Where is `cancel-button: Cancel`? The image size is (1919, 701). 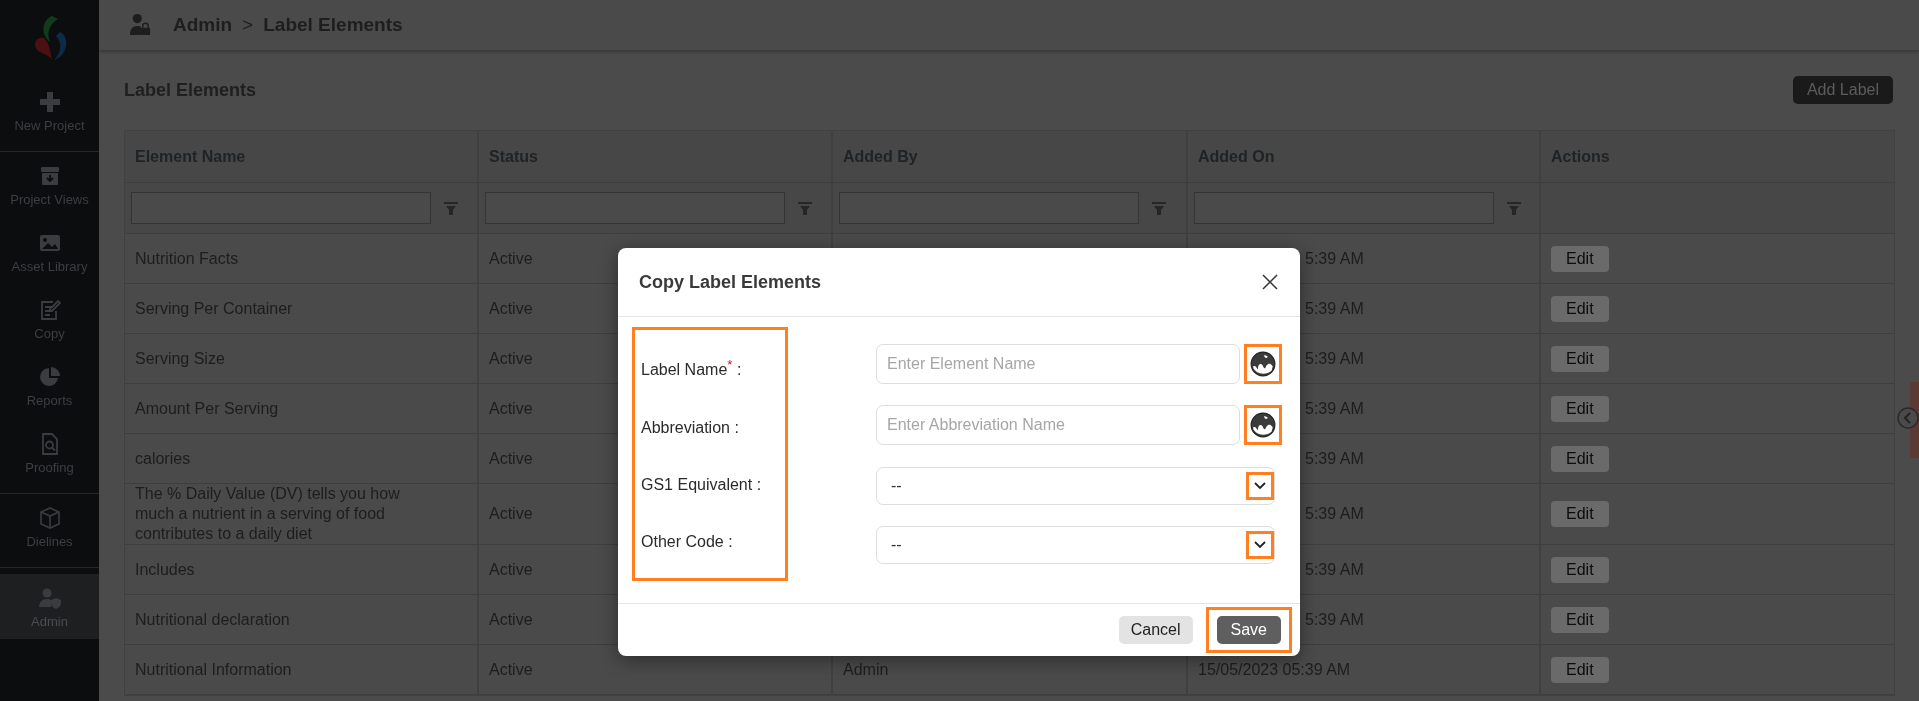
cancel-button: Cancel is located at coordinates (1155, 630).